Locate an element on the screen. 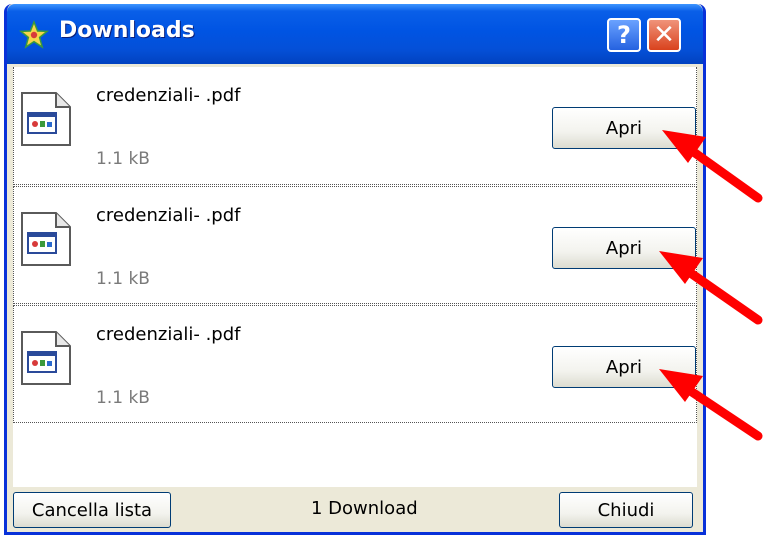 The width and height of the screenshot is (764, 536). help-button: ? is located at coordinates (624, 35).